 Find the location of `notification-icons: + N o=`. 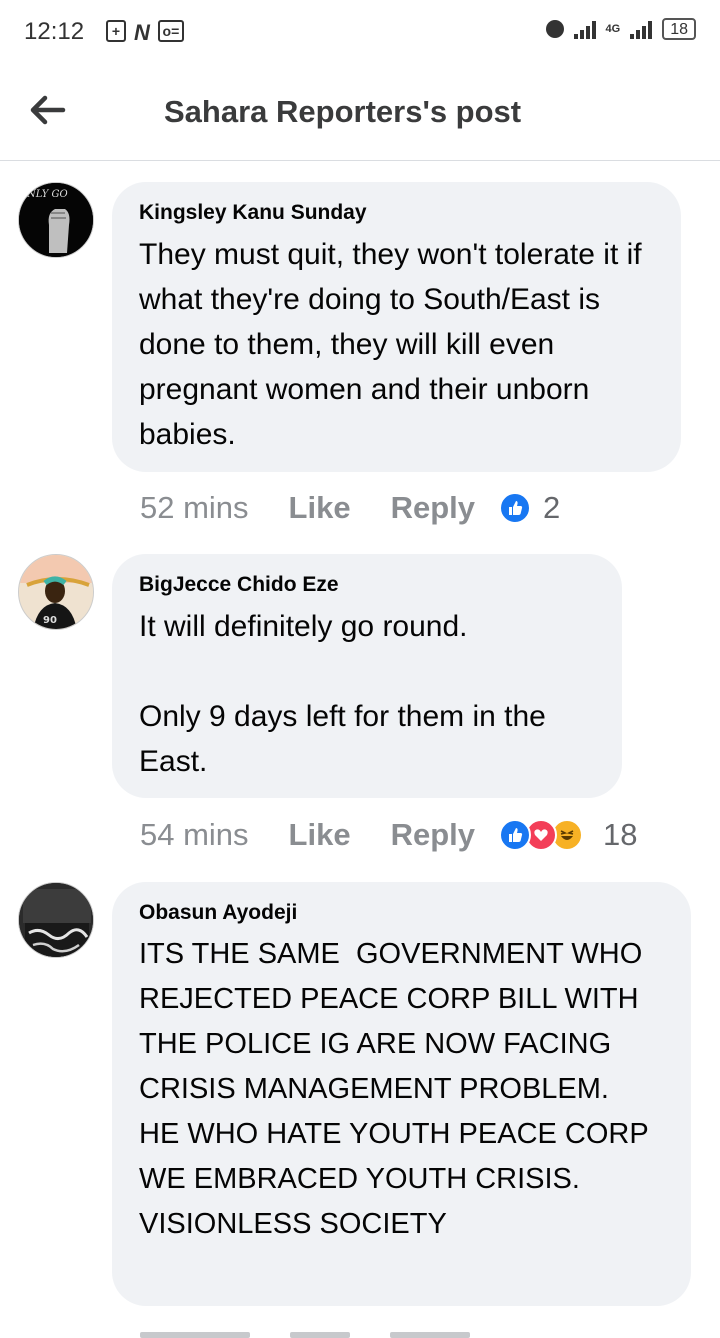

notification-icons: + N o= is located at coordinates (145, 33).